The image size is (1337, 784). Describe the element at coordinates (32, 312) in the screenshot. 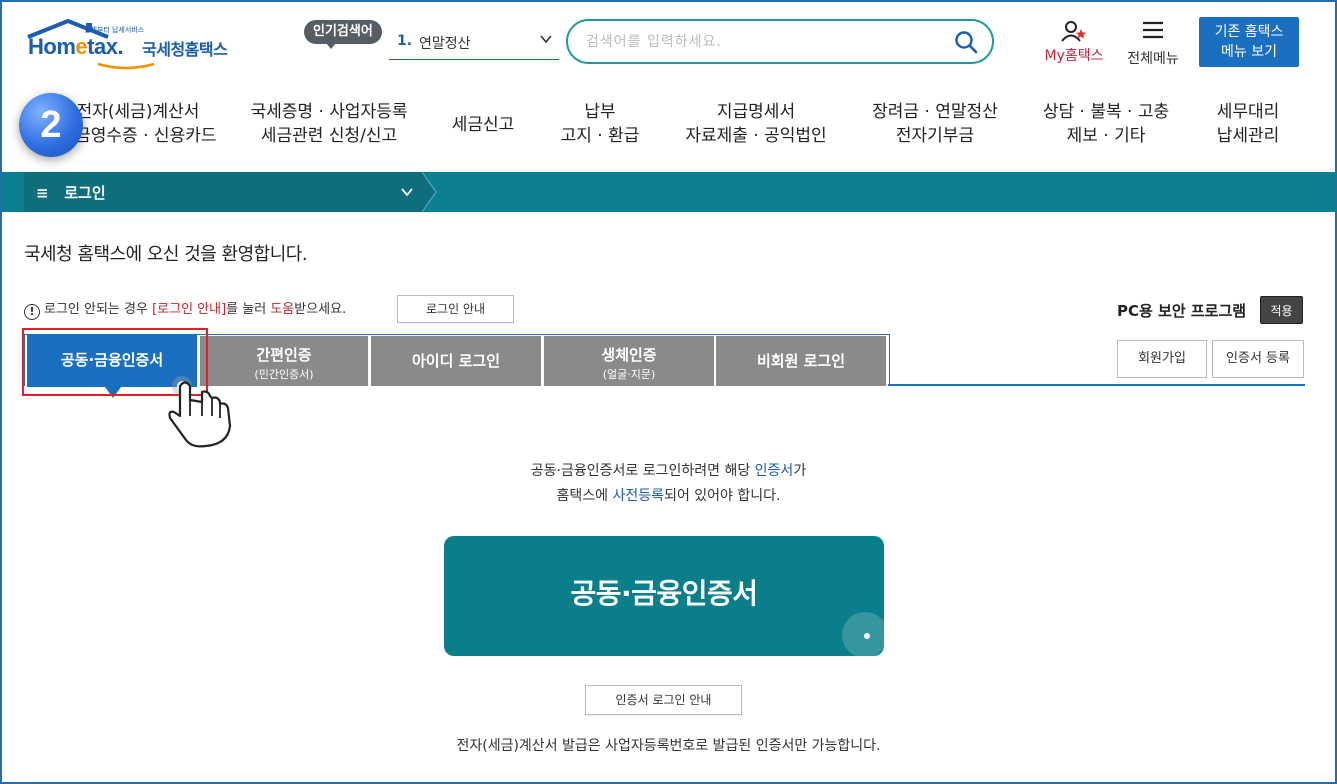

I see `alert-icon: !` at that location.